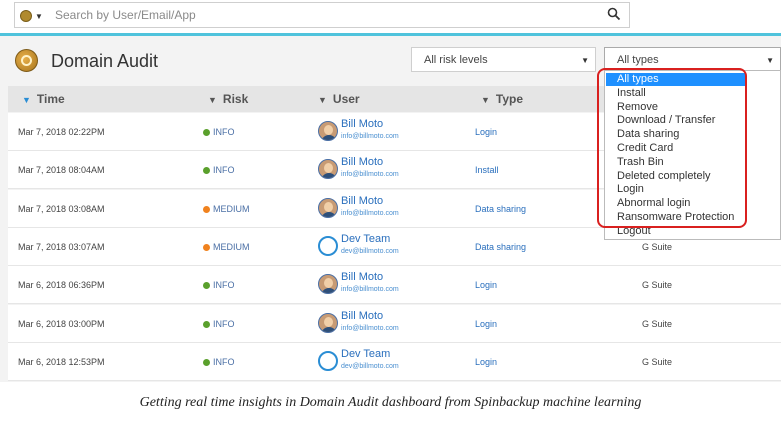  I want to click on highlight-annotation, so click(672, 148).